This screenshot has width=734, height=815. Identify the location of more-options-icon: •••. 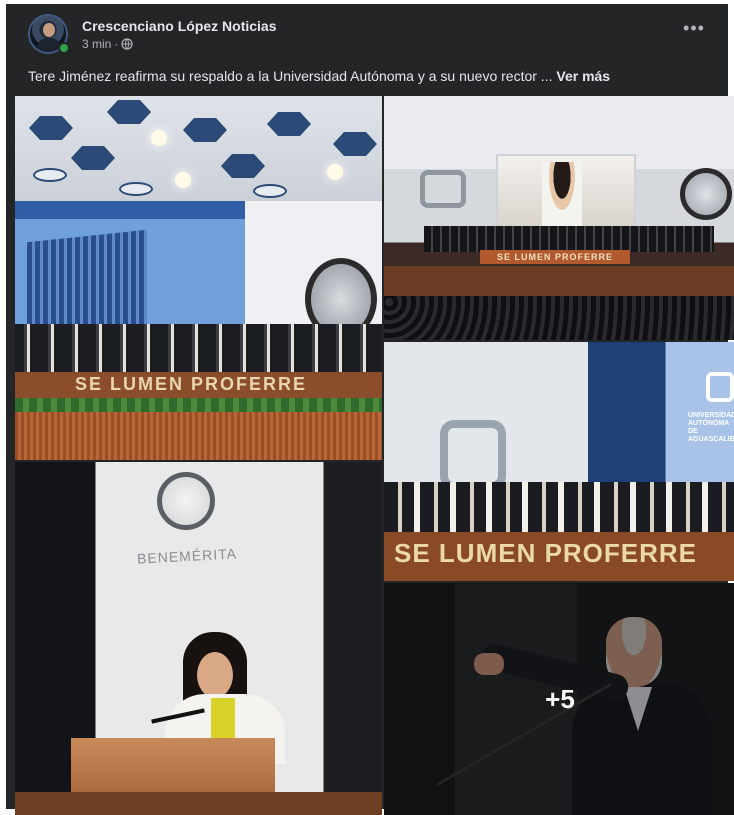
(694, 31).